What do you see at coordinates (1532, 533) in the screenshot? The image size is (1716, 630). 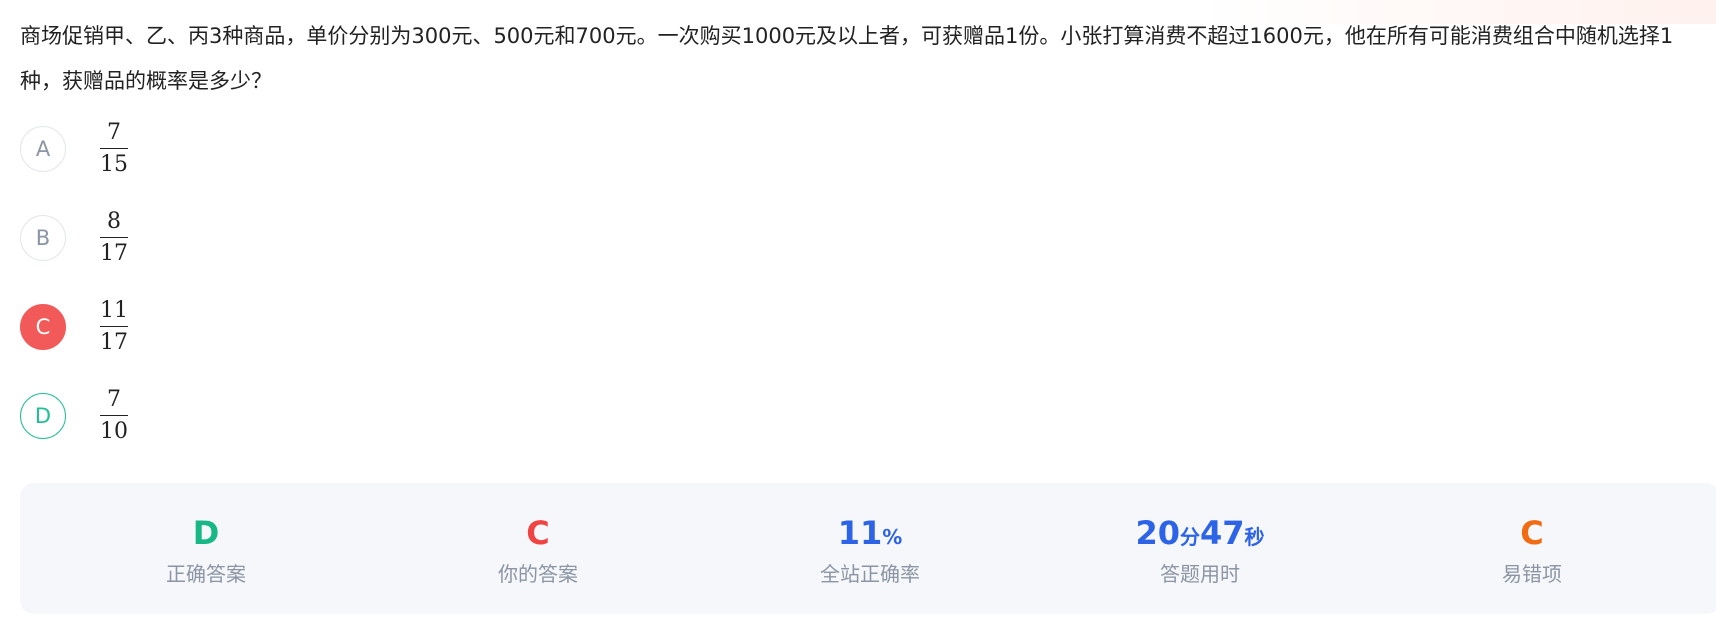 I see `common-wrong-value: C` at bounding box center [1532, 533].